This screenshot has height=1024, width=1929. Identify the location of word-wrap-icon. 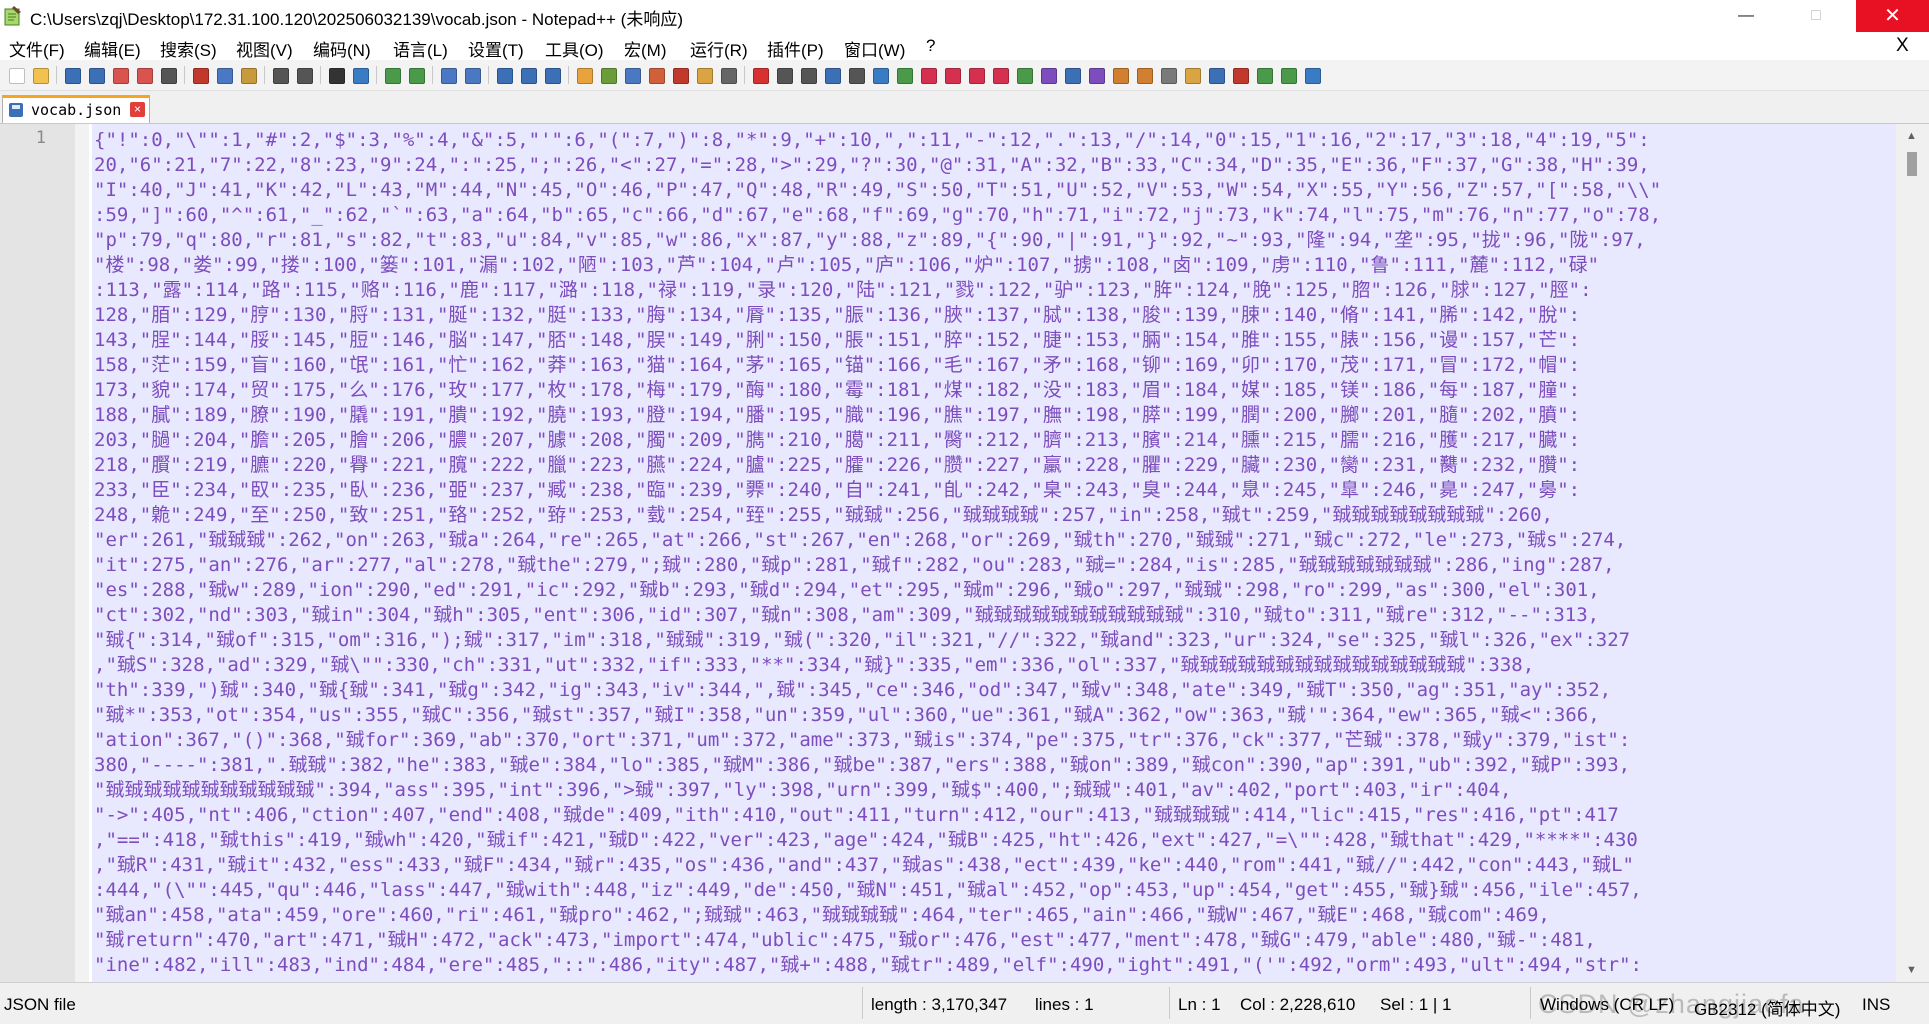
(504, 75).